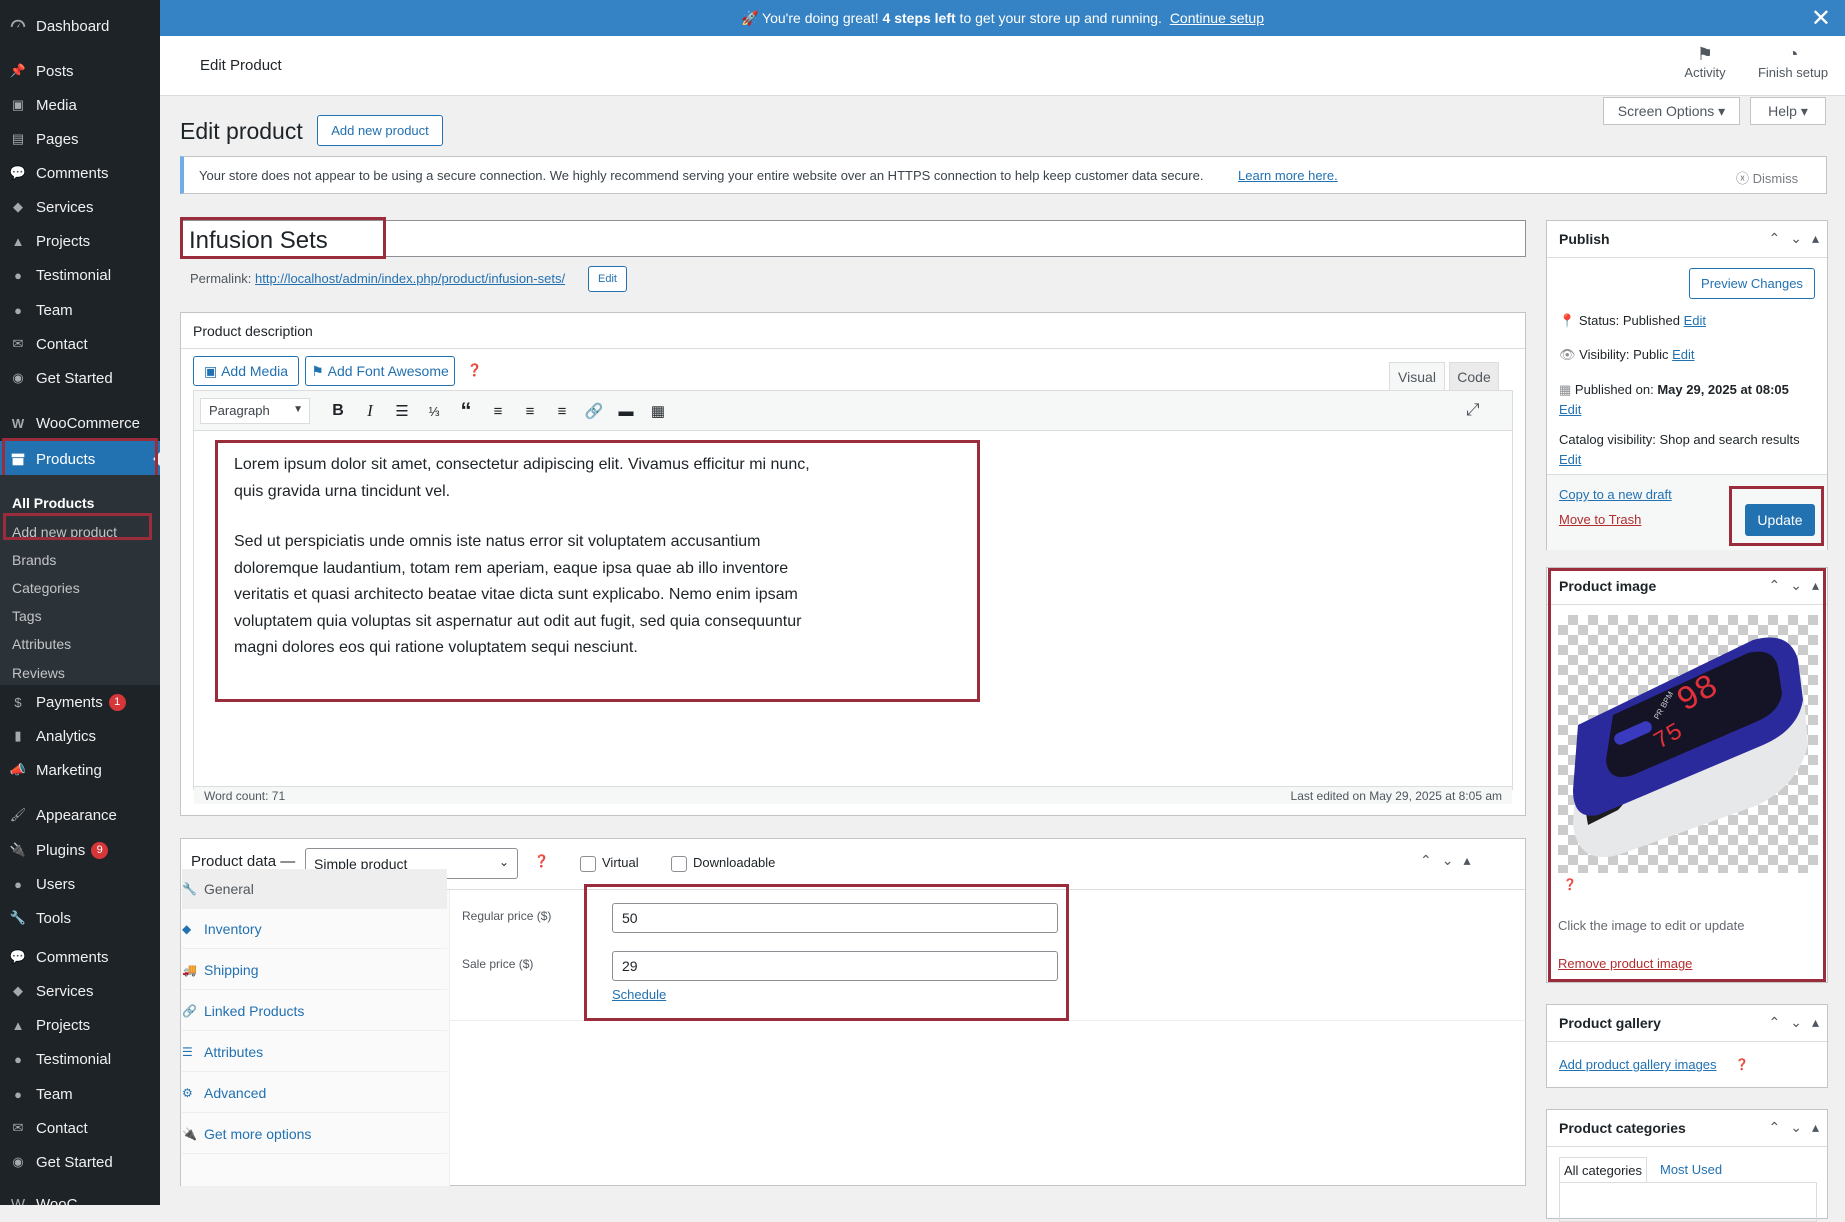 The width and height of the screenshot is (1845, 1222). What do you see at coordinates (466, 411) in the screenshot?
I see `blockquote-icon: “` at bounding box center [466, 411].